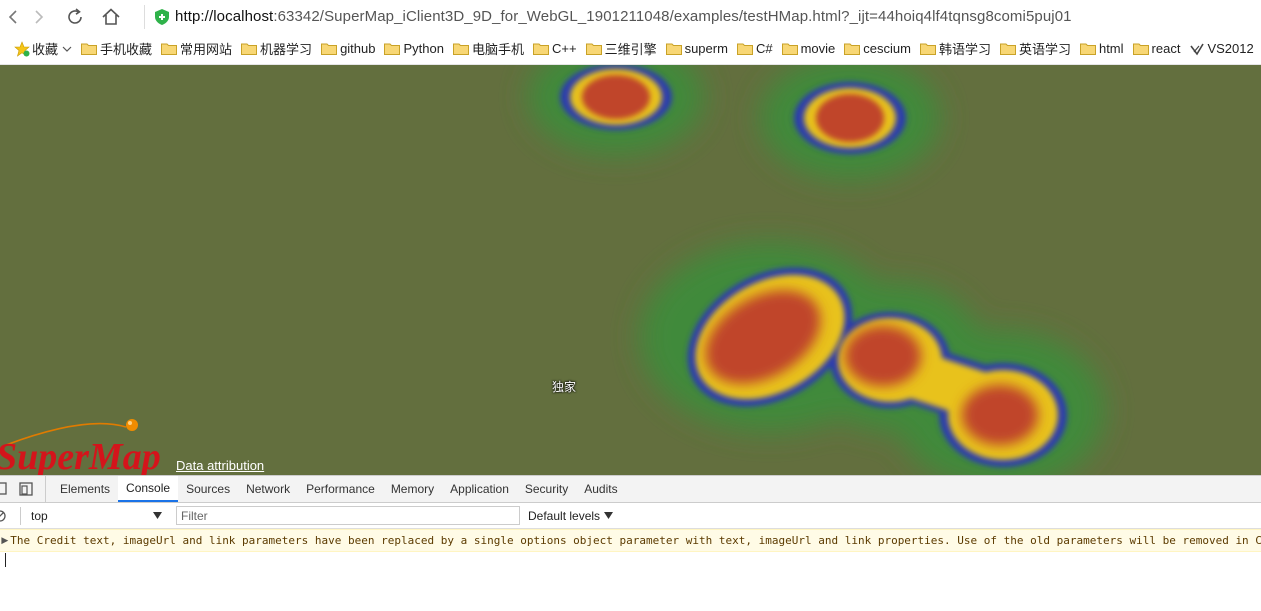 This screenshot has height=611, width=1261. Describe the element at coordinates (4, 540) in the screenshot. I see `expand-triangle-icon: ▶` at that location.